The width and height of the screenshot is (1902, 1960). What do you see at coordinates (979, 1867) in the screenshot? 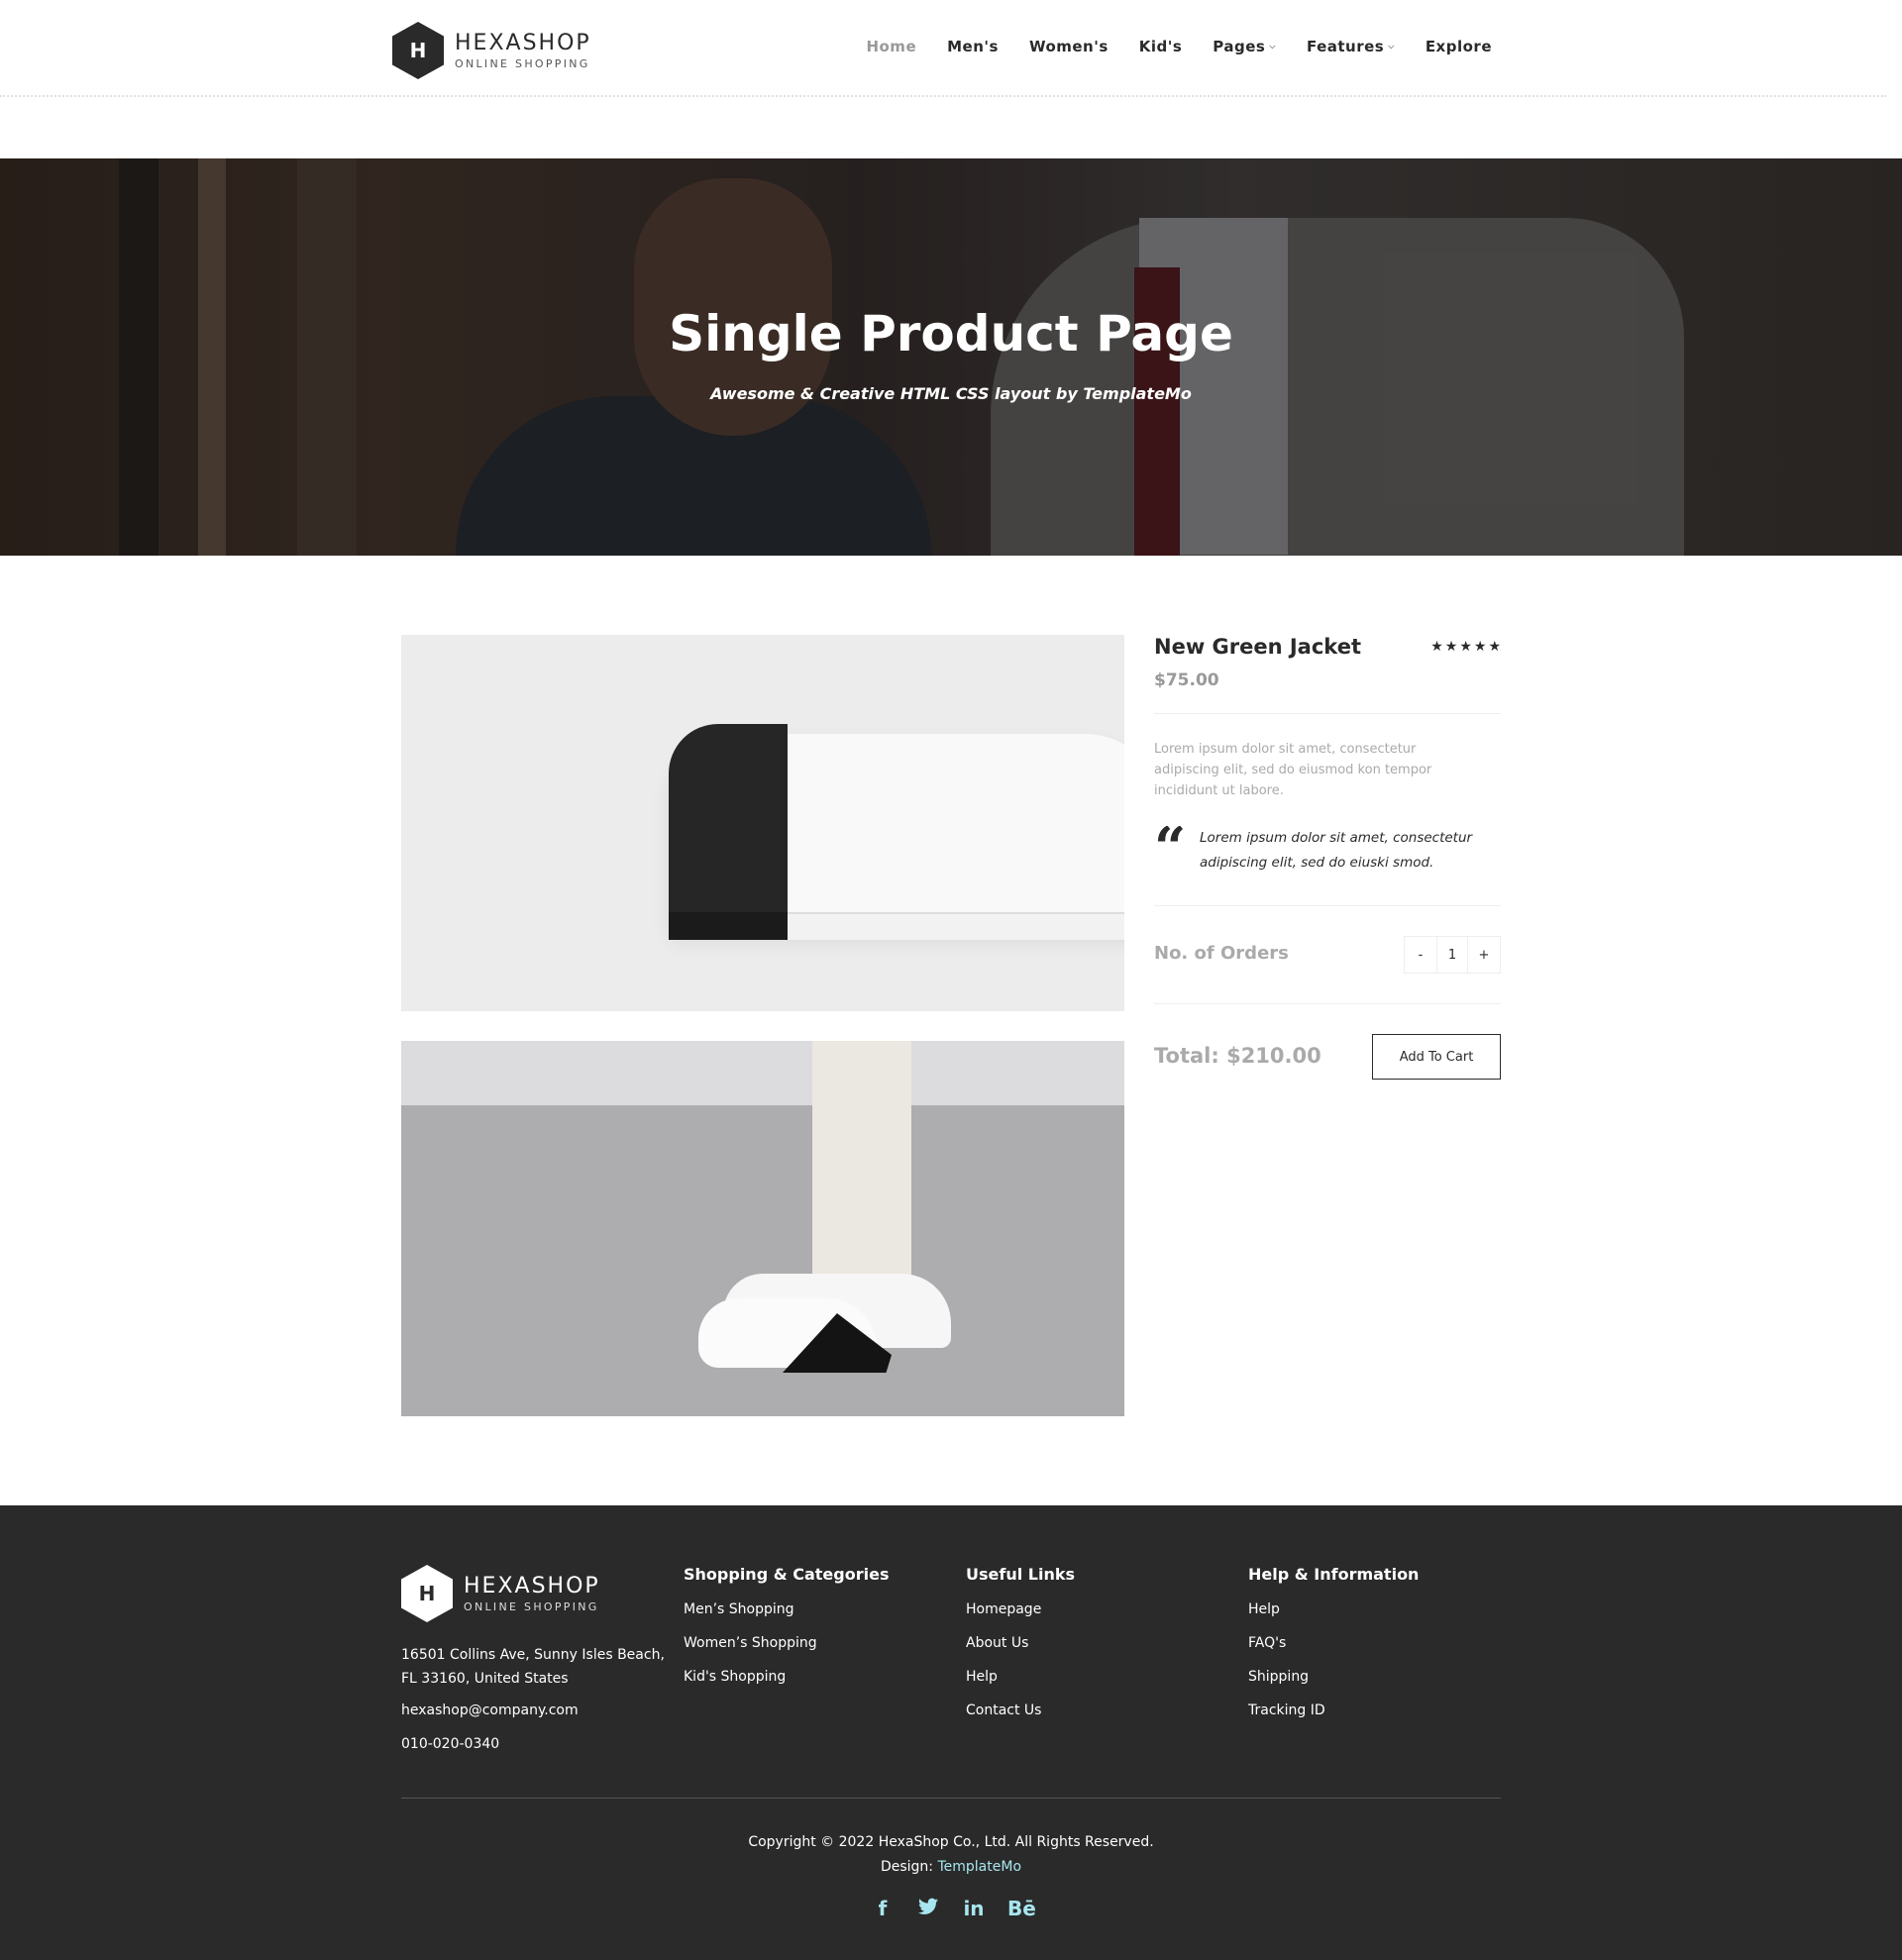
I see `templatemo-link: TemplateMo` at bounding box center [979, 1867].